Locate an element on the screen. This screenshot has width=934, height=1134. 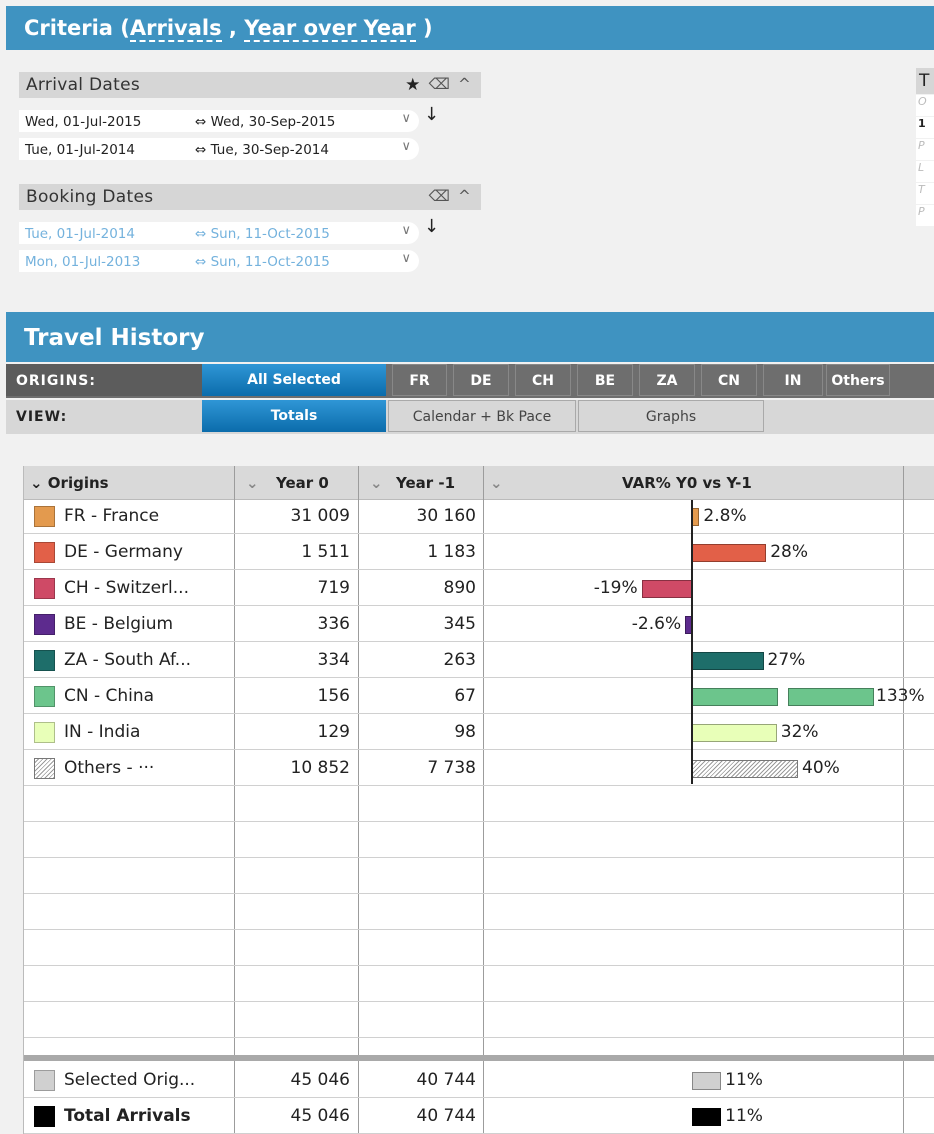
year0-value: 129 is located at coordinates (333, 732).